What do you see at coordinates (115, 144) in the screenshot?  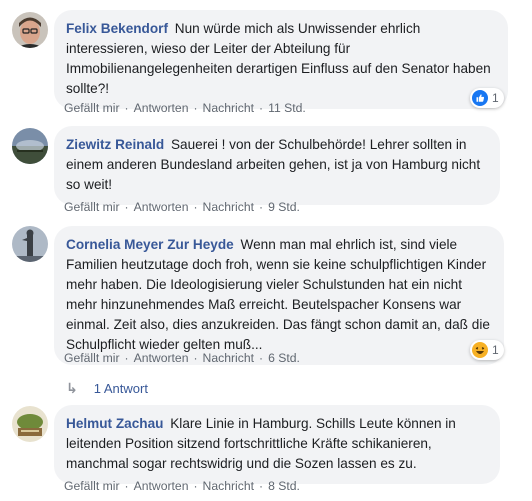 I see `comment-author: Ziewitz Reinald` at bounding box center [115, 144].